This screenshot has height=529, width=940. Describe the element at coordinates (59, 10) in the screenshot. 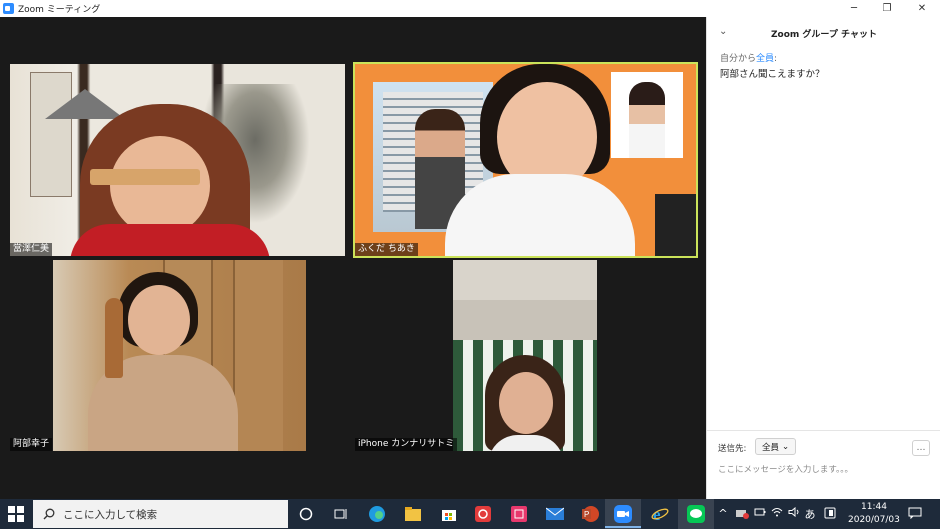

I see `window-title: Zoom ミーティング` at that location.